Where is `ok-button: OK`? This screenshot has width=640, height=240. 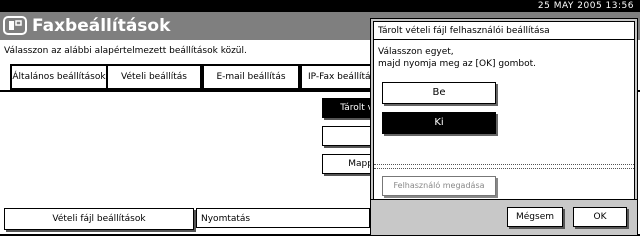 ok-button: OK is located at coordinates (600, 217).